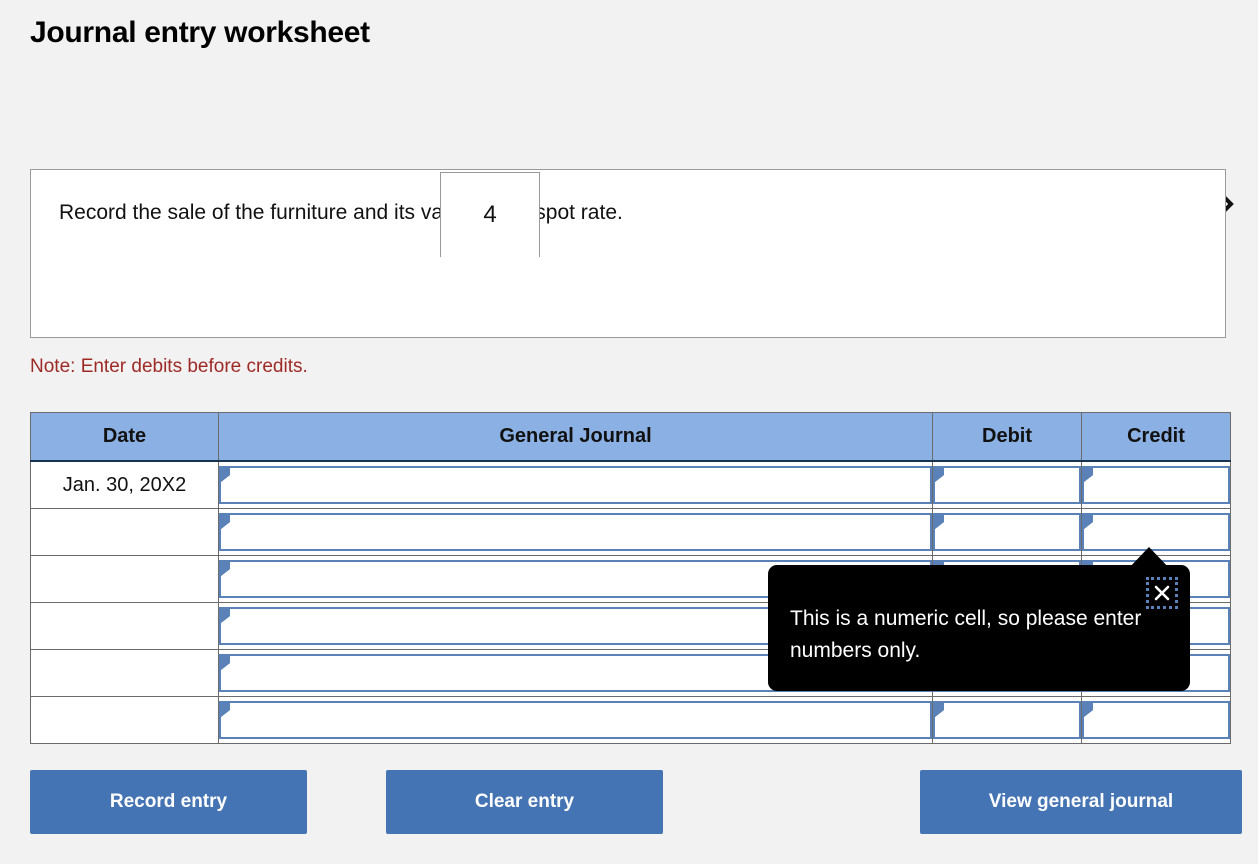  I want to click on view-general-journal-button: View general journal, so click(1081, 802).